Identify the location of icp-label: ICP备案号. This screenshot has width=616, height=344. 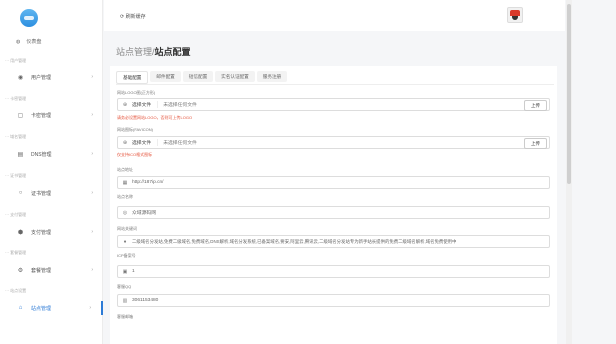
(126, 255).